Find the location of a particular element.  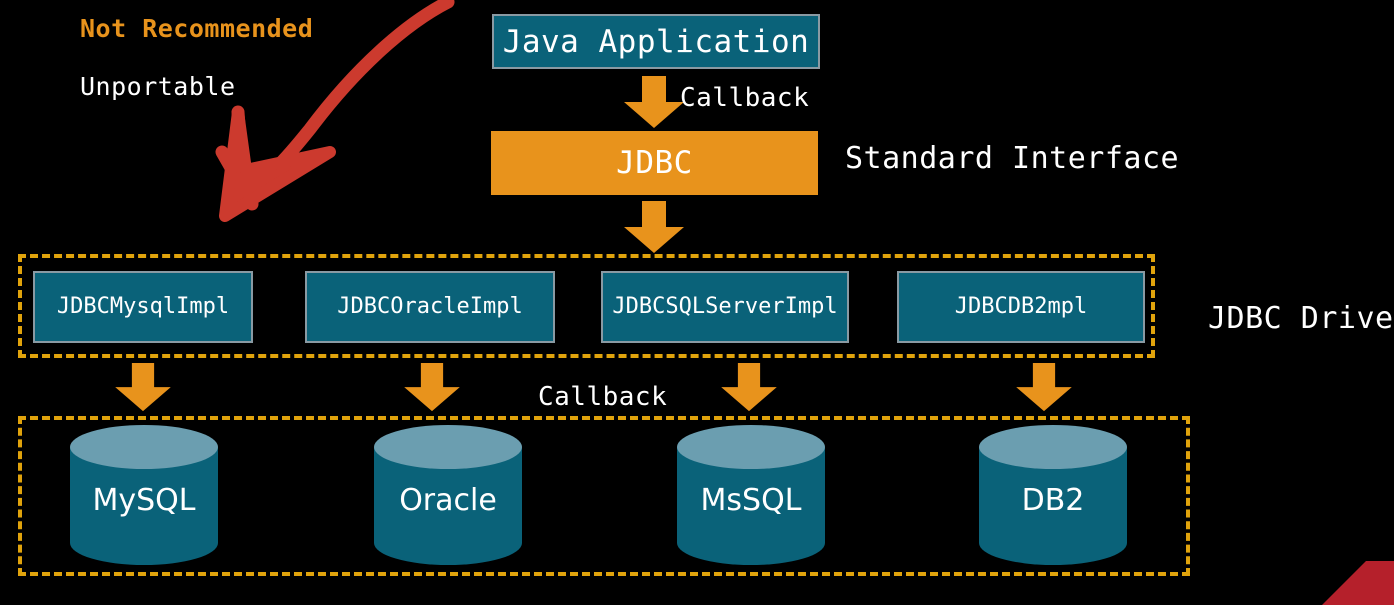

driver-node-db2: JDBCDB2mpl is located at coordinates (1021, 307).